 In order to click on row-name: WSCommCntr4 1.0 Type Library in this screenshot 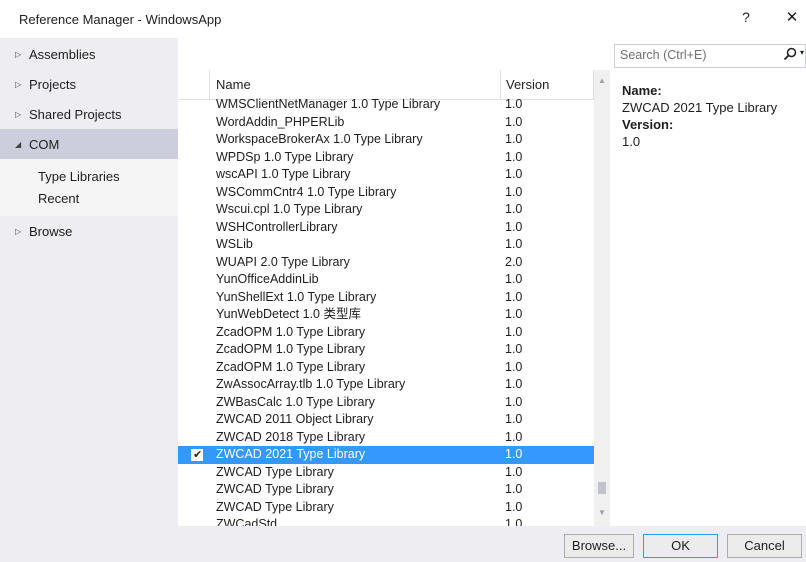, I will do `click(306, 191)`.